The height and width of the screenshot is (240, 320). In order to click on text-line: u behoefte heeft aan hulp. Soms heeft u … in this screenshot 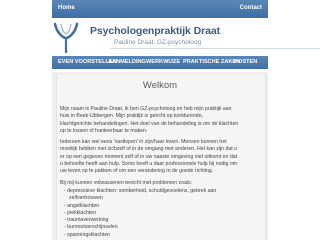, I will do `click(149, 163)`.